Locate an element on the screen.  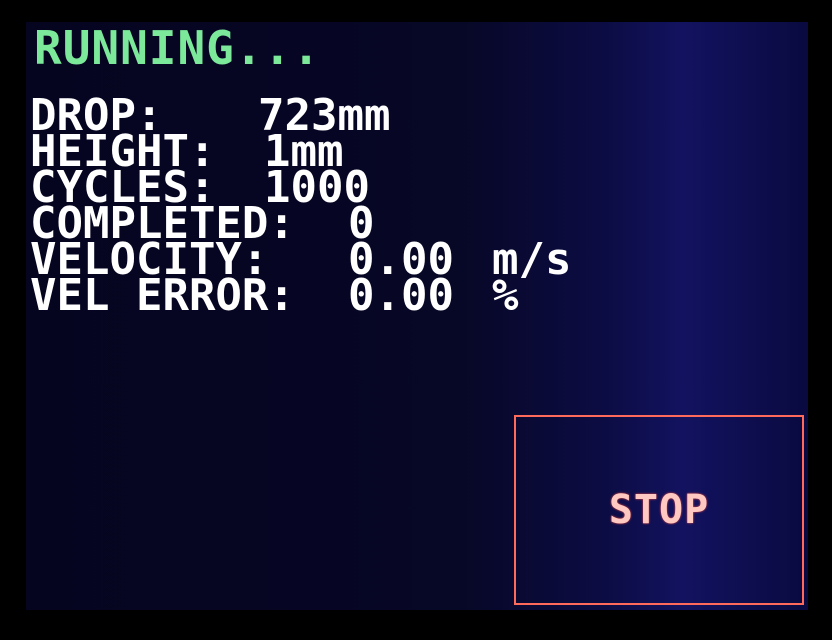
stop-button-label: STOP is located at coordinates (659, 510).